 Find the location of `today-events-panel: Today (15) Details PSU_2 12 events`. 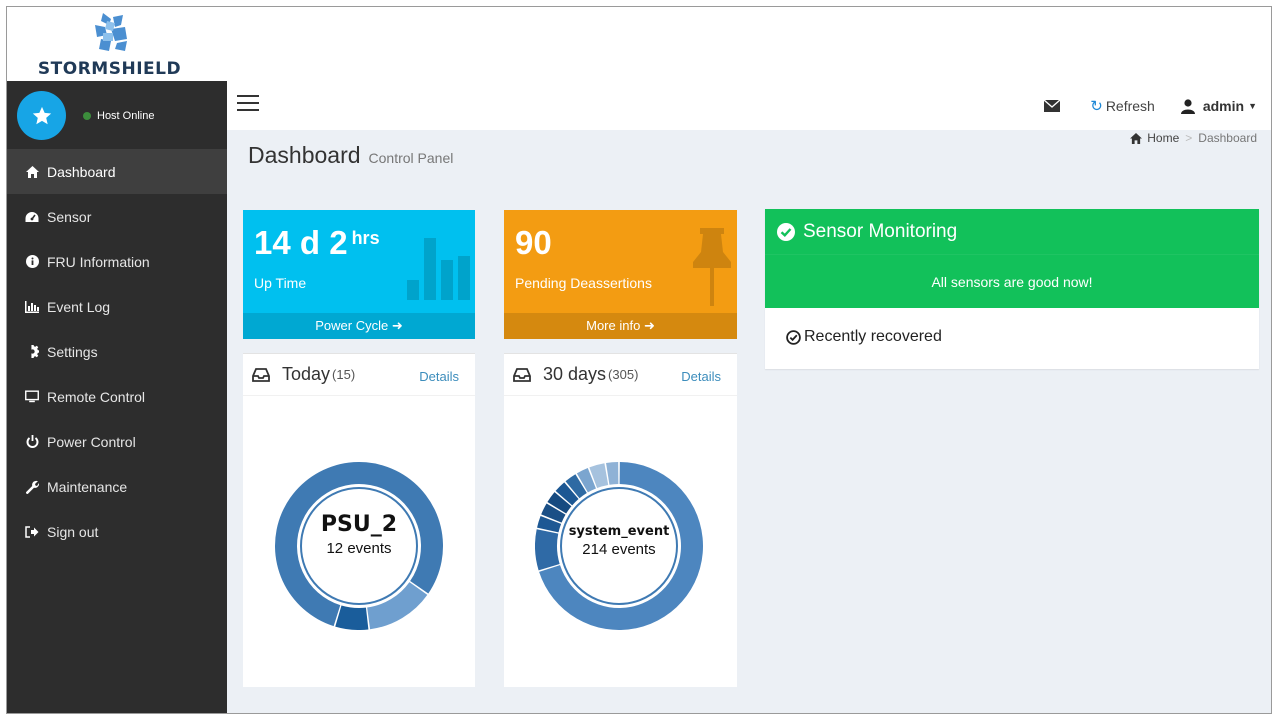

today-events-panel: Today (15) Details PSU_2 12 events is located at coordinates (359, 520).